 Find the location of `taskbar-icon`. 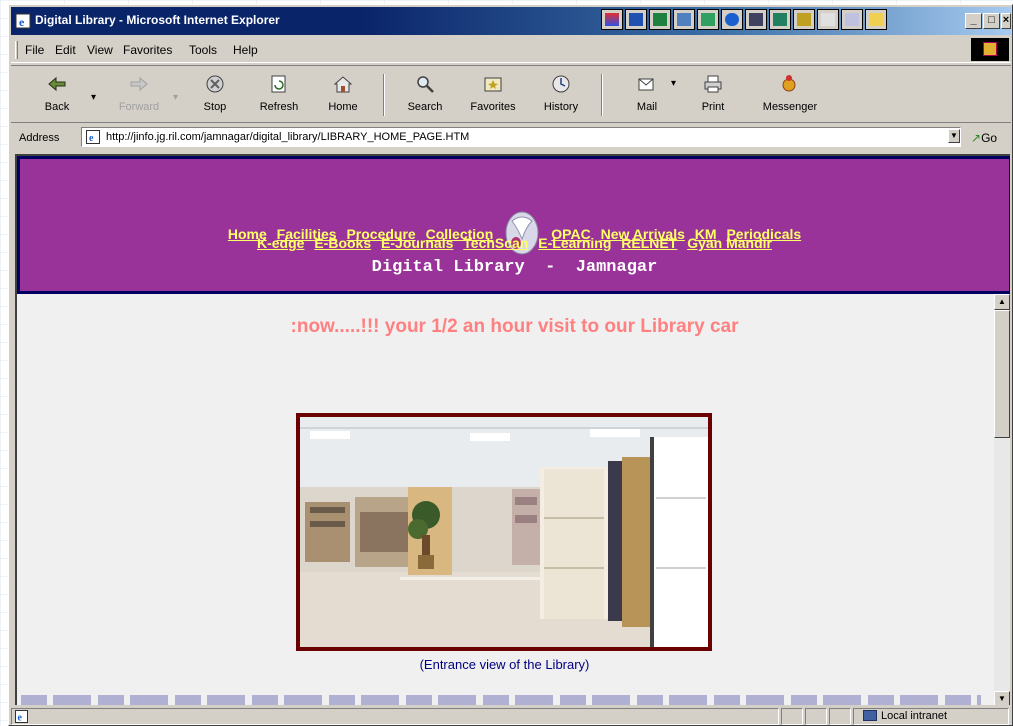

taskbar-icon is located at coordinates (612, 19).